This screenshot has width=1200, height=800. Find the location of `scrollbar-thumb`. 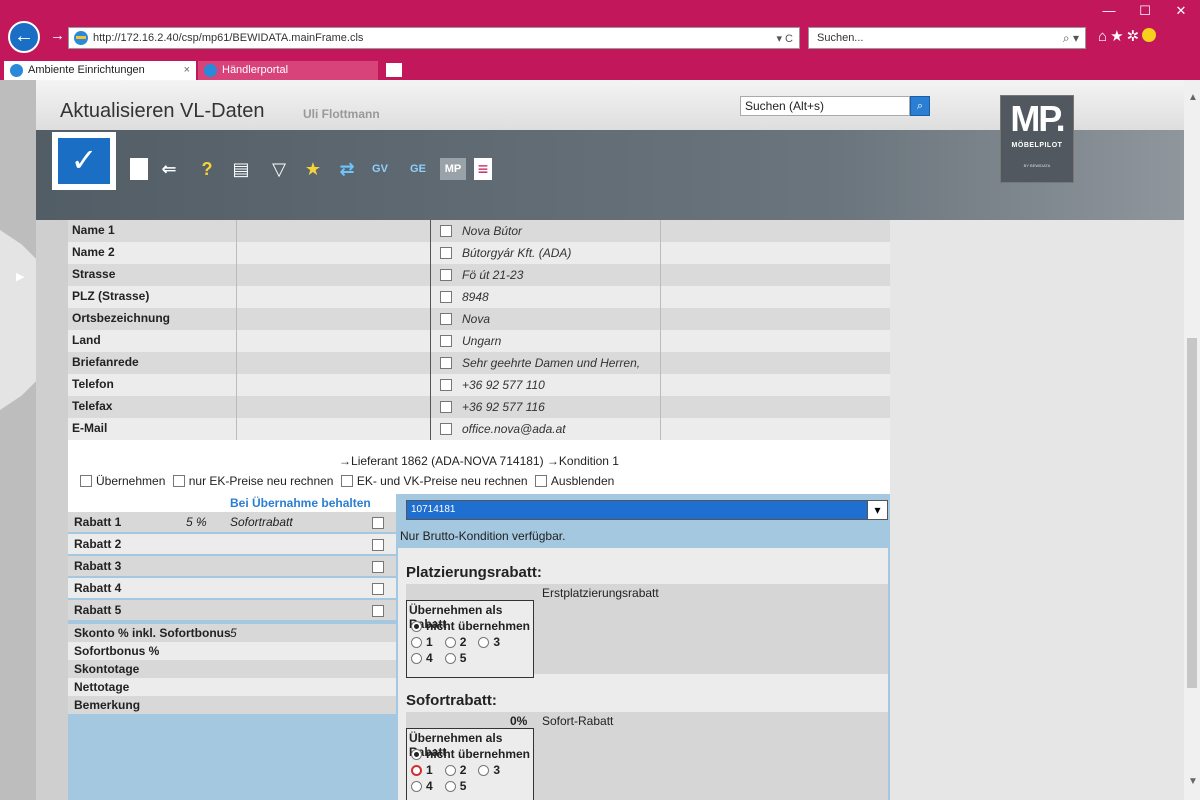

scrollbar-thumb is located at coordinates (1192, 513).